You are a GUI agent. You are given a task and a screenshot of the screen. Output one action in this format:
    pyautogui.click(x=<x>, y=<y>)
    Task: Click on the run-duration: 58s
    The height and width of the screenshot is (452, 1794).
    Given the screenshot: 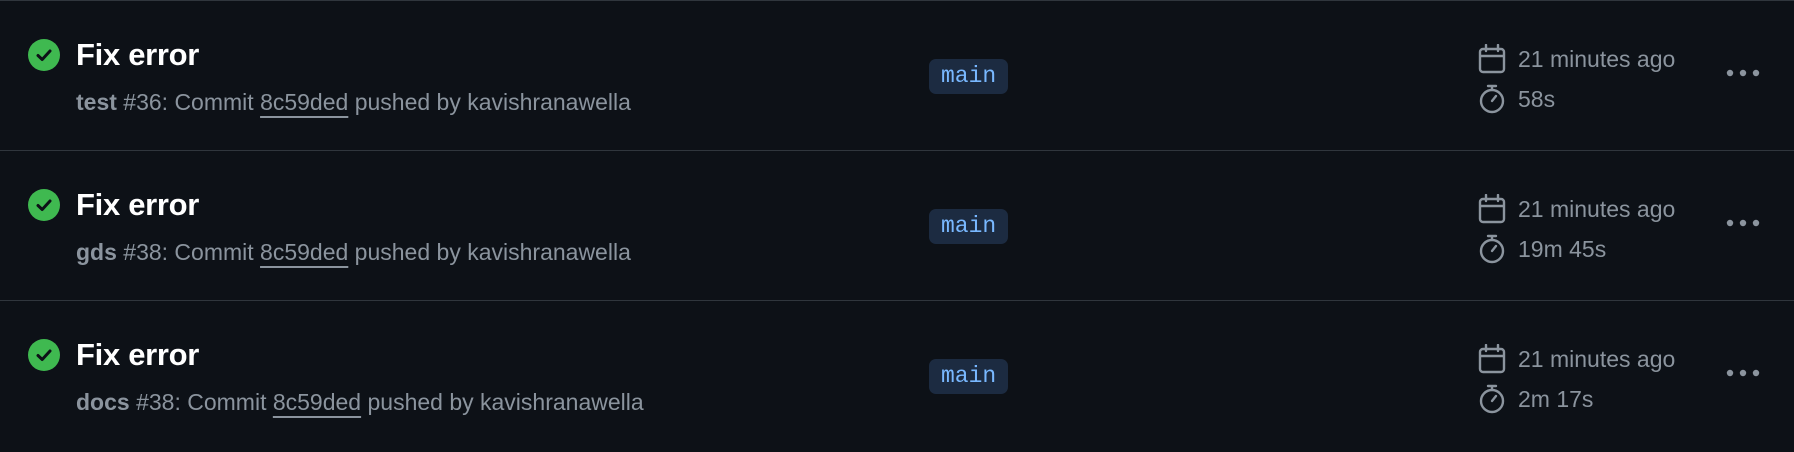 What is the action you would take?
    pyautogui.click(x=1516, y=99)
    